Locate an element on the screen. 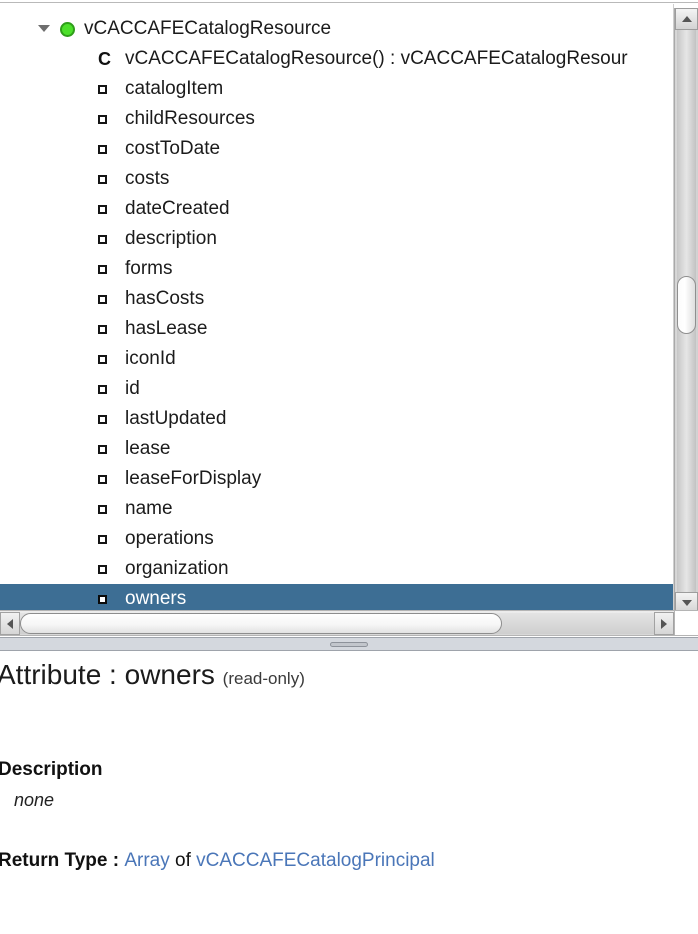 The width and height of the screenshot is (698, 934). tree-item-label: costToDate is located at coordinates (173, 148).